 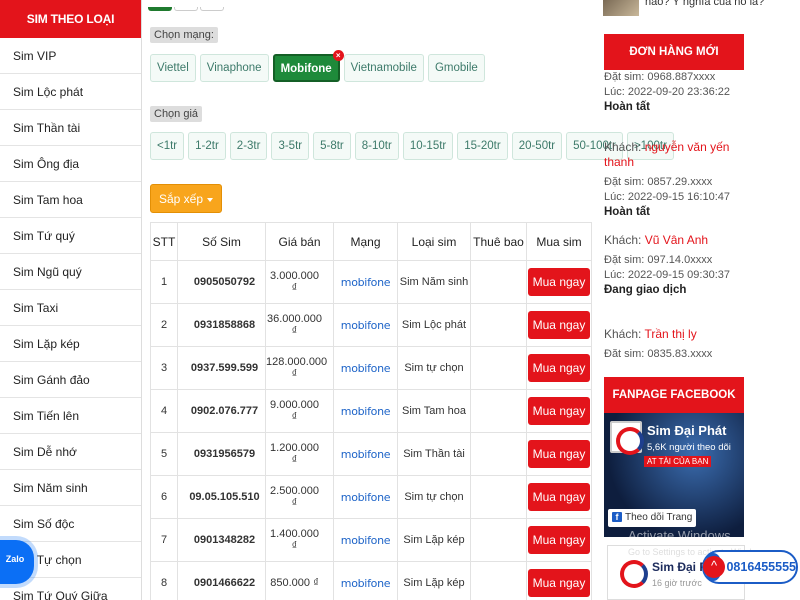 I want to click on sim-price: 9.000.000 ₫, so click(x=299, y=411).